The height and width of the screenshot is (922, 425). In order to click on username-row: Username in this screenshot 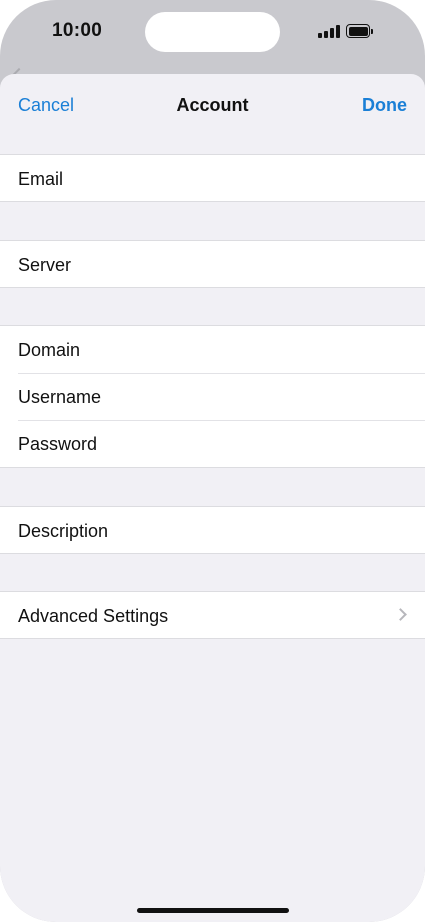, I will do `click(212, 396)`.